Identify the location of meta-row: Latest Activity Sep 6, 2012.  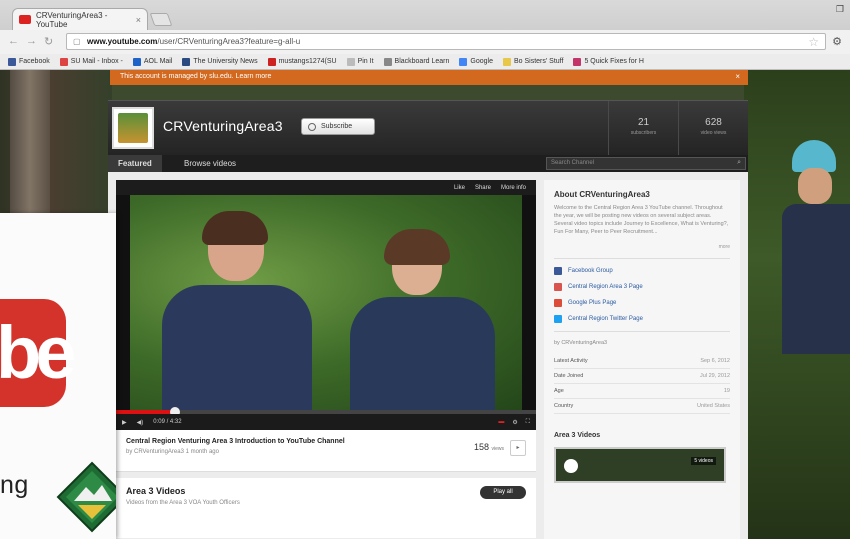
(642, 361).